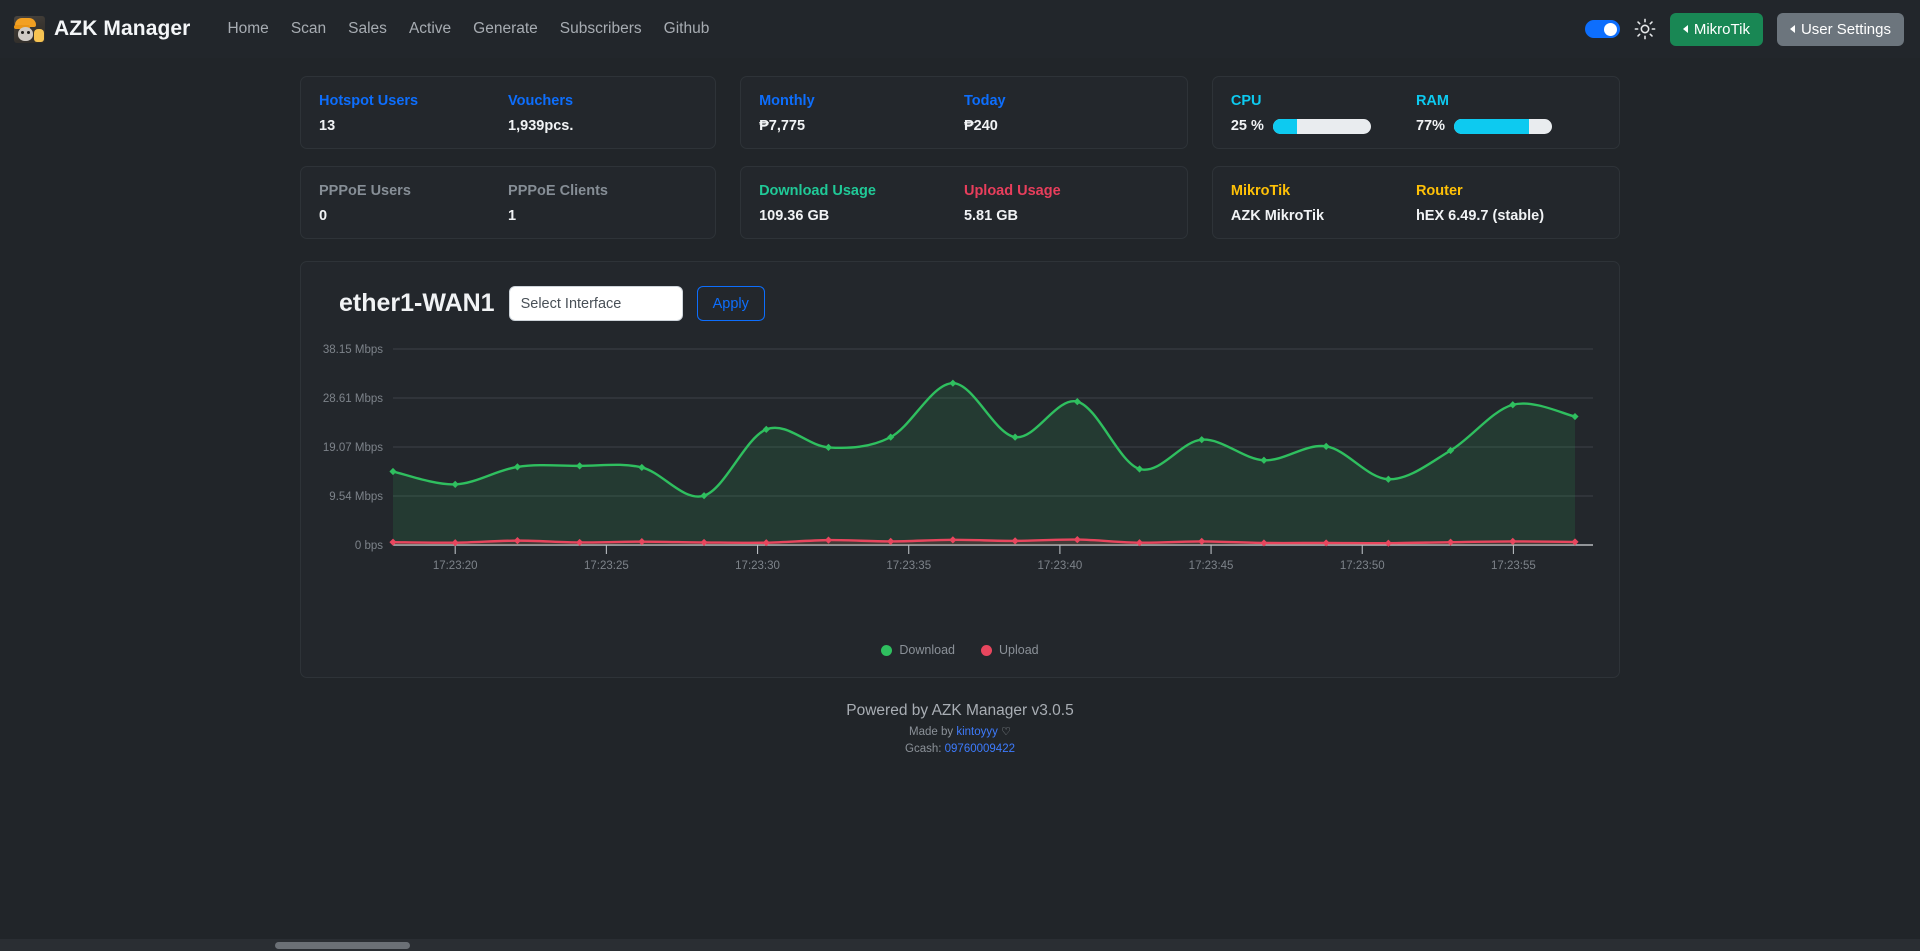 The width and height of the screenshot is (1920, 951). I want to click on mikrotik-button: MikroTik, so click(1716, 29).